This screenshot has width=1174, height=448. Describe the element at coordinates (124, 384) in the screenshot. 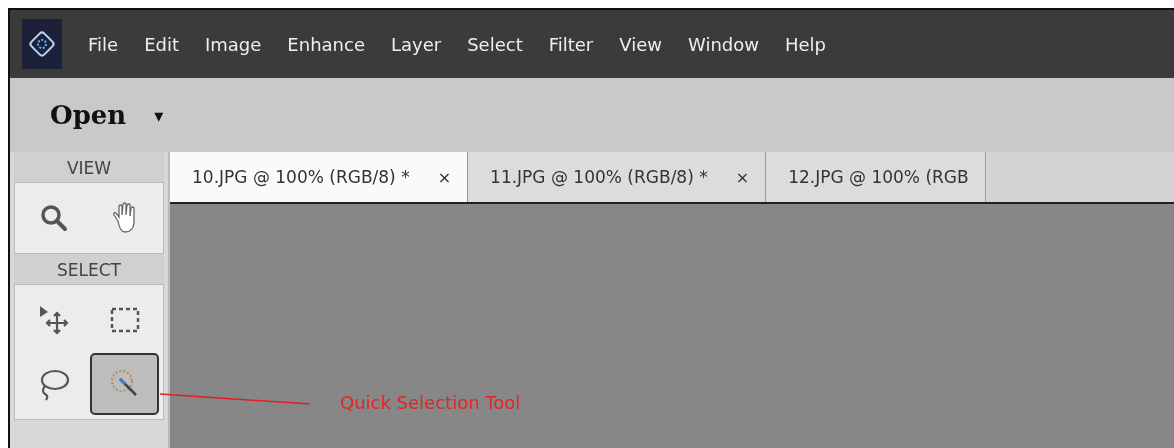

I see `quick-selection-tool` at that location.